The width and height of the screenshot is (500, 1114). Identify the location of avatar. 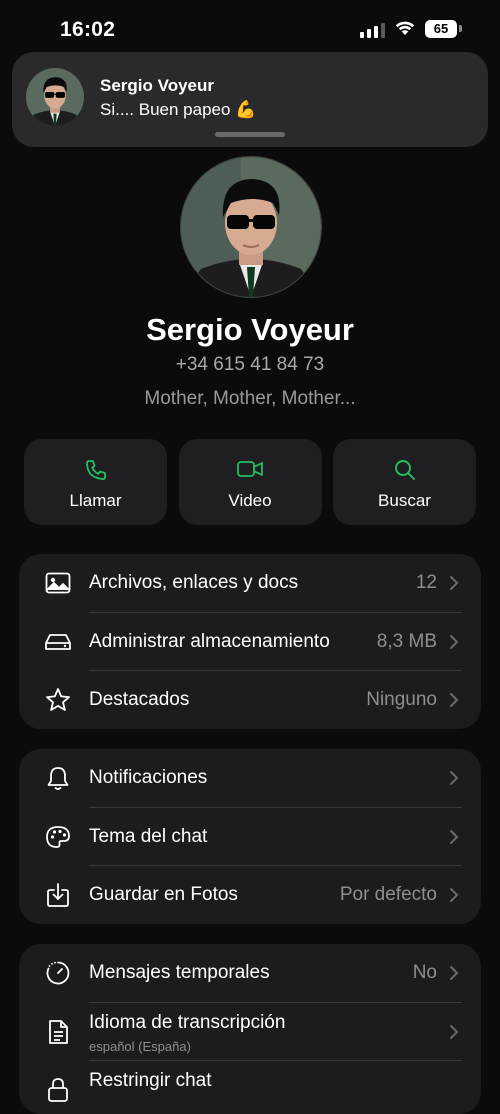
(55, 97).